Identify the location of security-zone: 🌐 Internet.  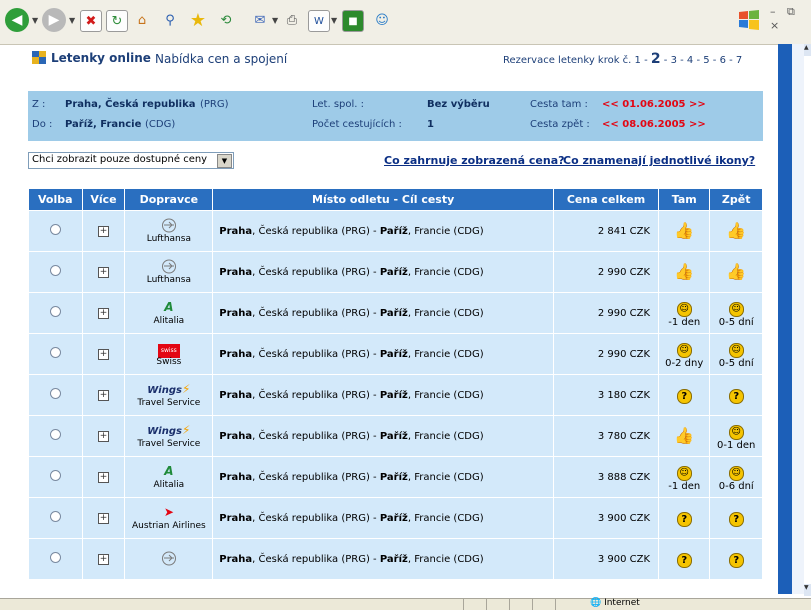
(615, 603).